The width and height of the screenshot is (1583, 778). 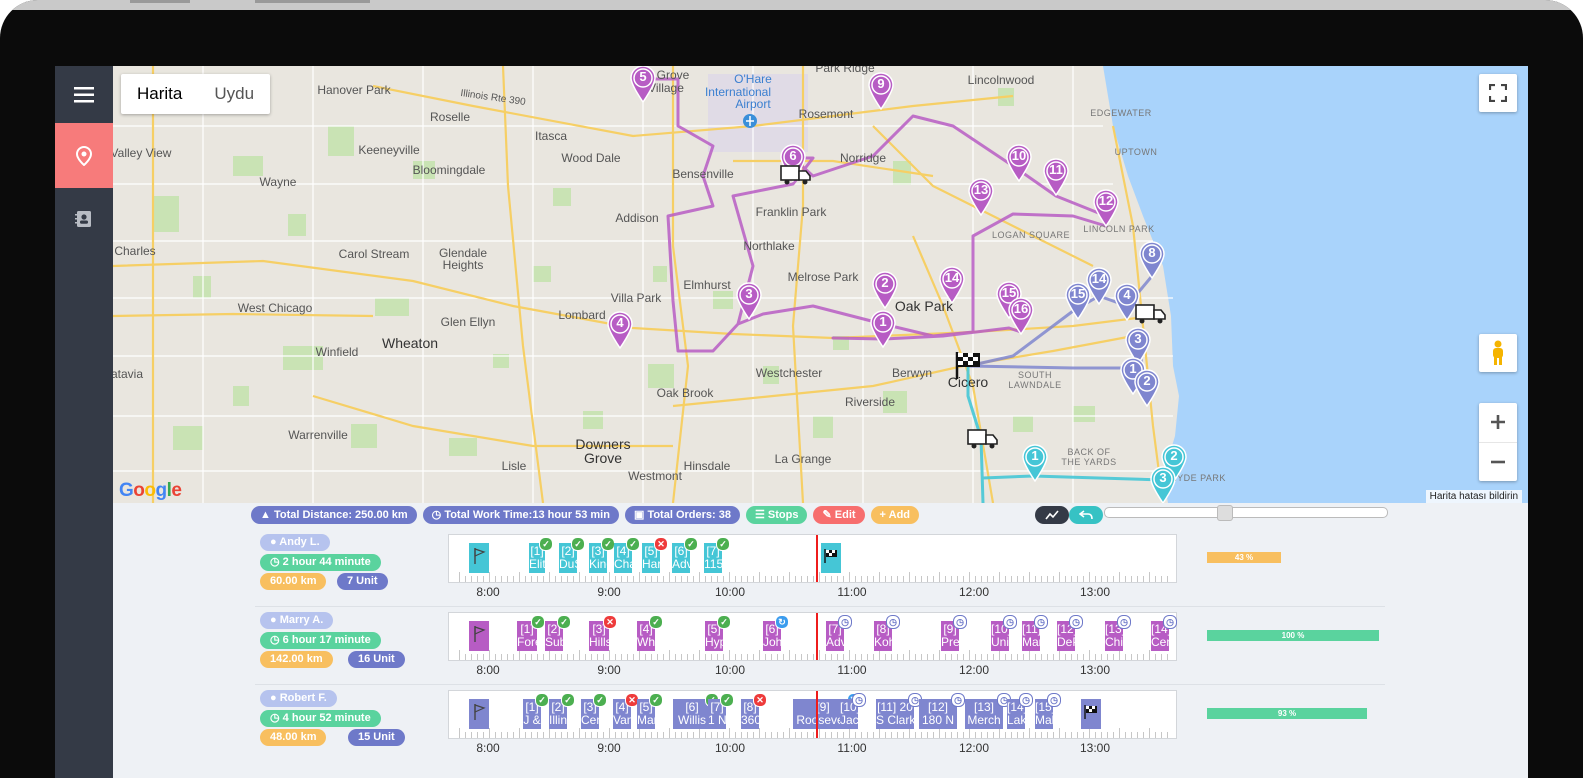 What do you see at coordinates (1498, 93) in the screenshot?
I see `fullscreen-button` at bounding box center [1498, 93].